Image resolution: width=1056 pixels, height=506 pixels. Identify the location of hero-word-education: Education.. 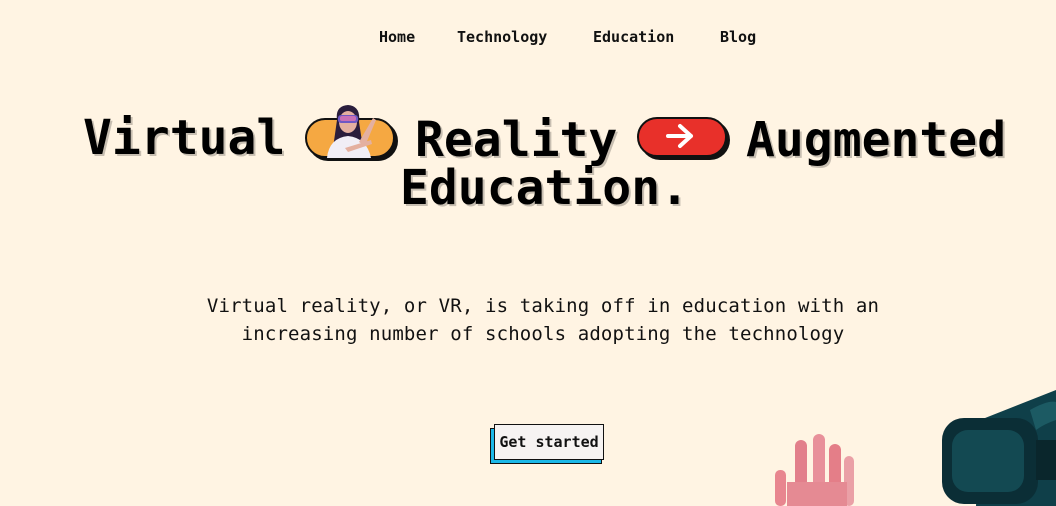
(544, 188).